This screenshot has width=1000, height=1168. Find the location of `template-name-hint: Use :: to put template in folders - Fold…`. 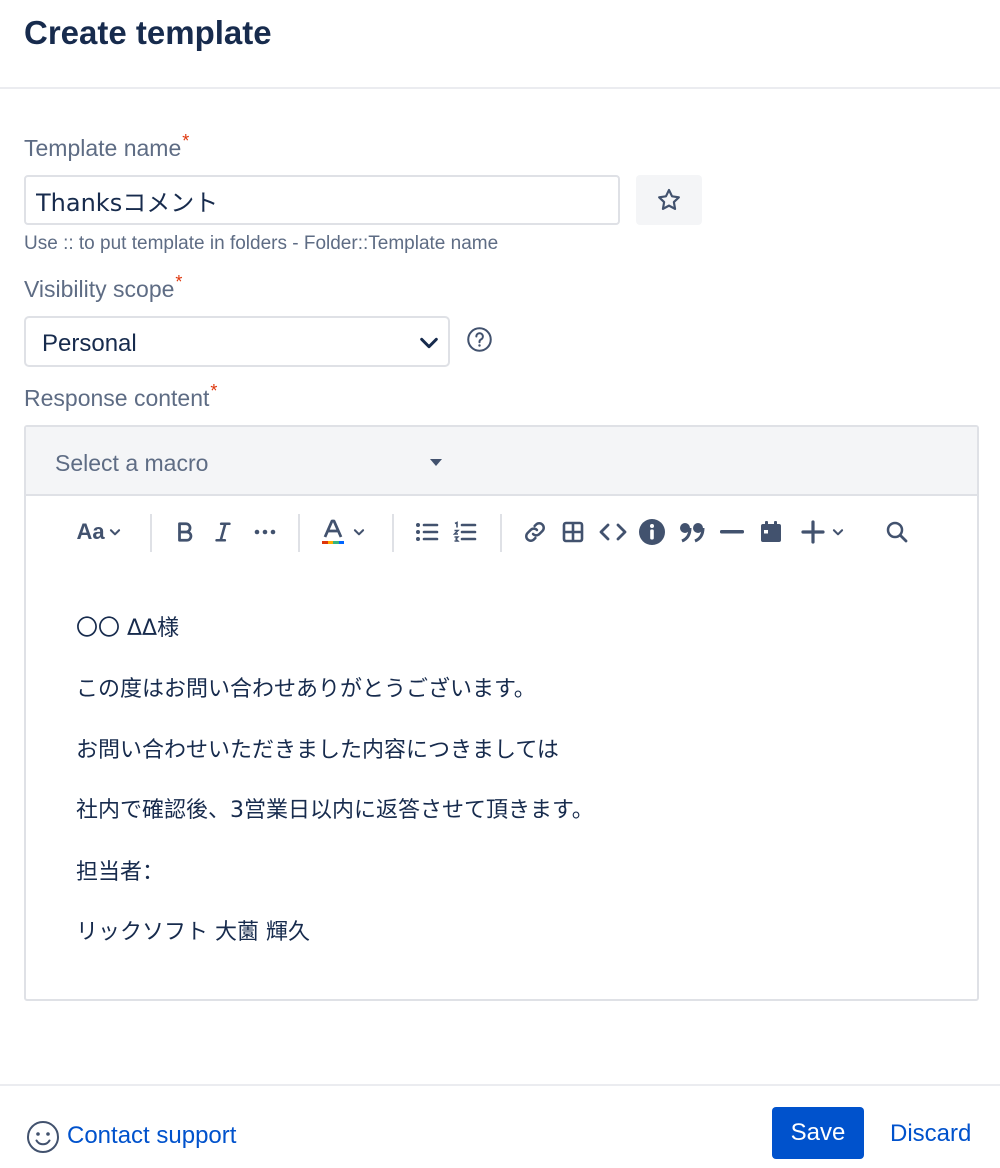

template-name-hint: Use :: to put template in folders - Fold… is located at coordinates (261, 243).